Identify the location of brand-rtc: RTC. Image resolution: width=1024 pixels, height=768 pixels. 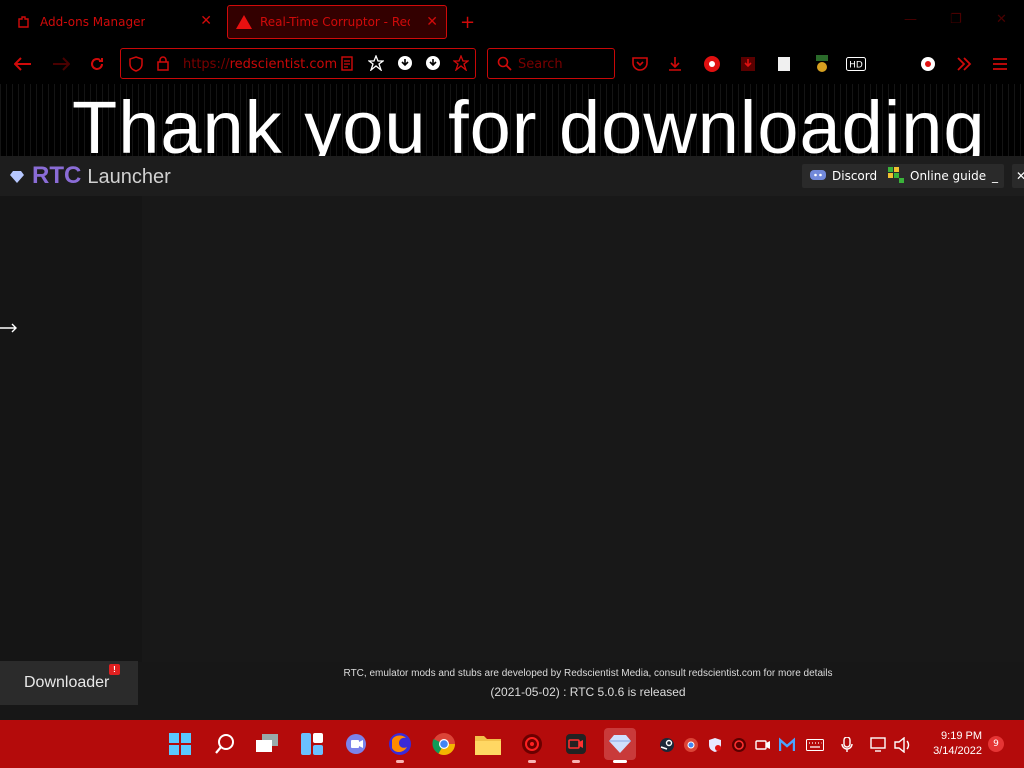
(57, 175).